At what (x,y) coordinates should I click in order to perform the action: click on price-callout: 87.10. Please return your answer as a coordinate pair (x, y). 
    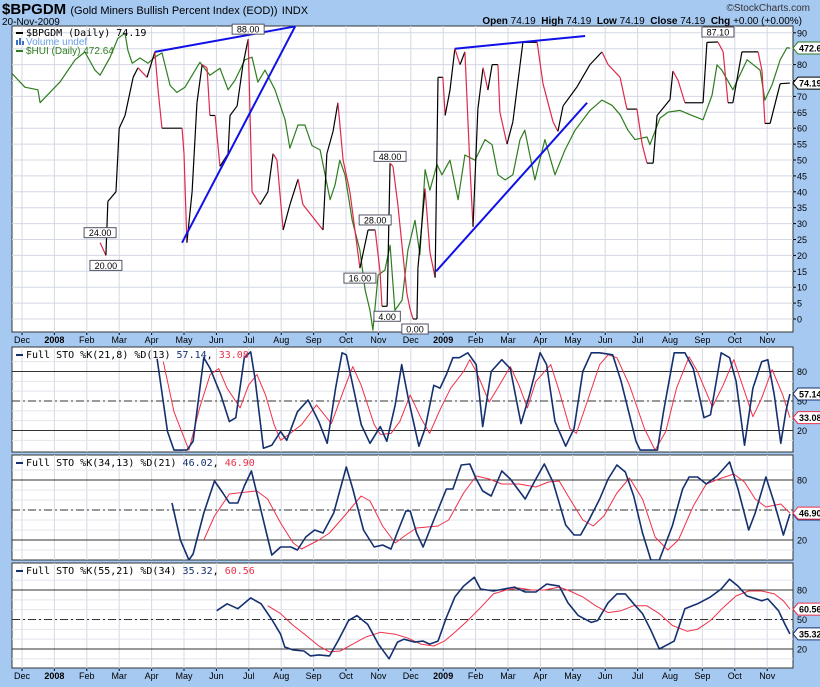
    Looking at the image, I should click on (718, 32).